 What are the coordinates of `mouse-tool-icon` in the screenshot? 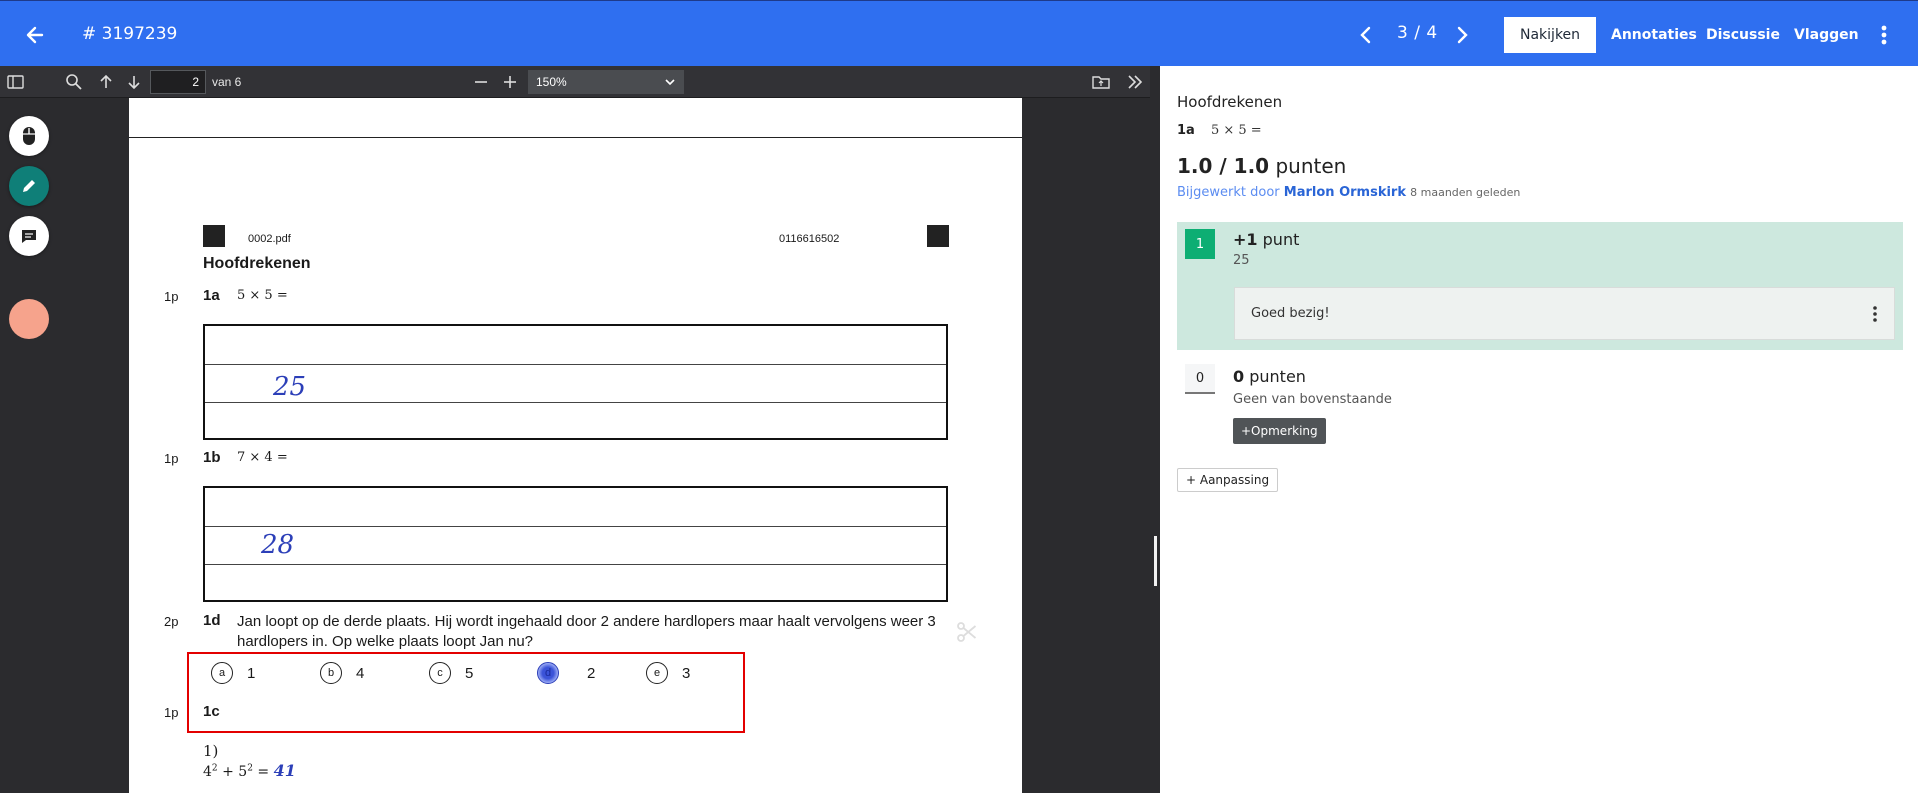 It's located at (29, 136).